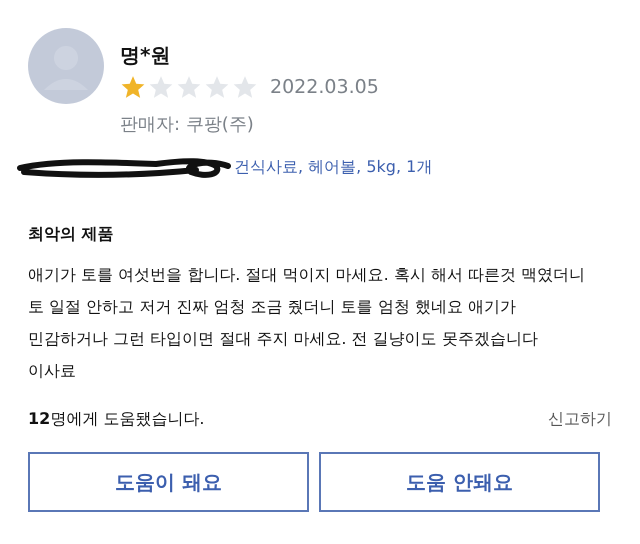  I want to click on seller-label: 판매자: 쿠팡(주), so click(187, 124).